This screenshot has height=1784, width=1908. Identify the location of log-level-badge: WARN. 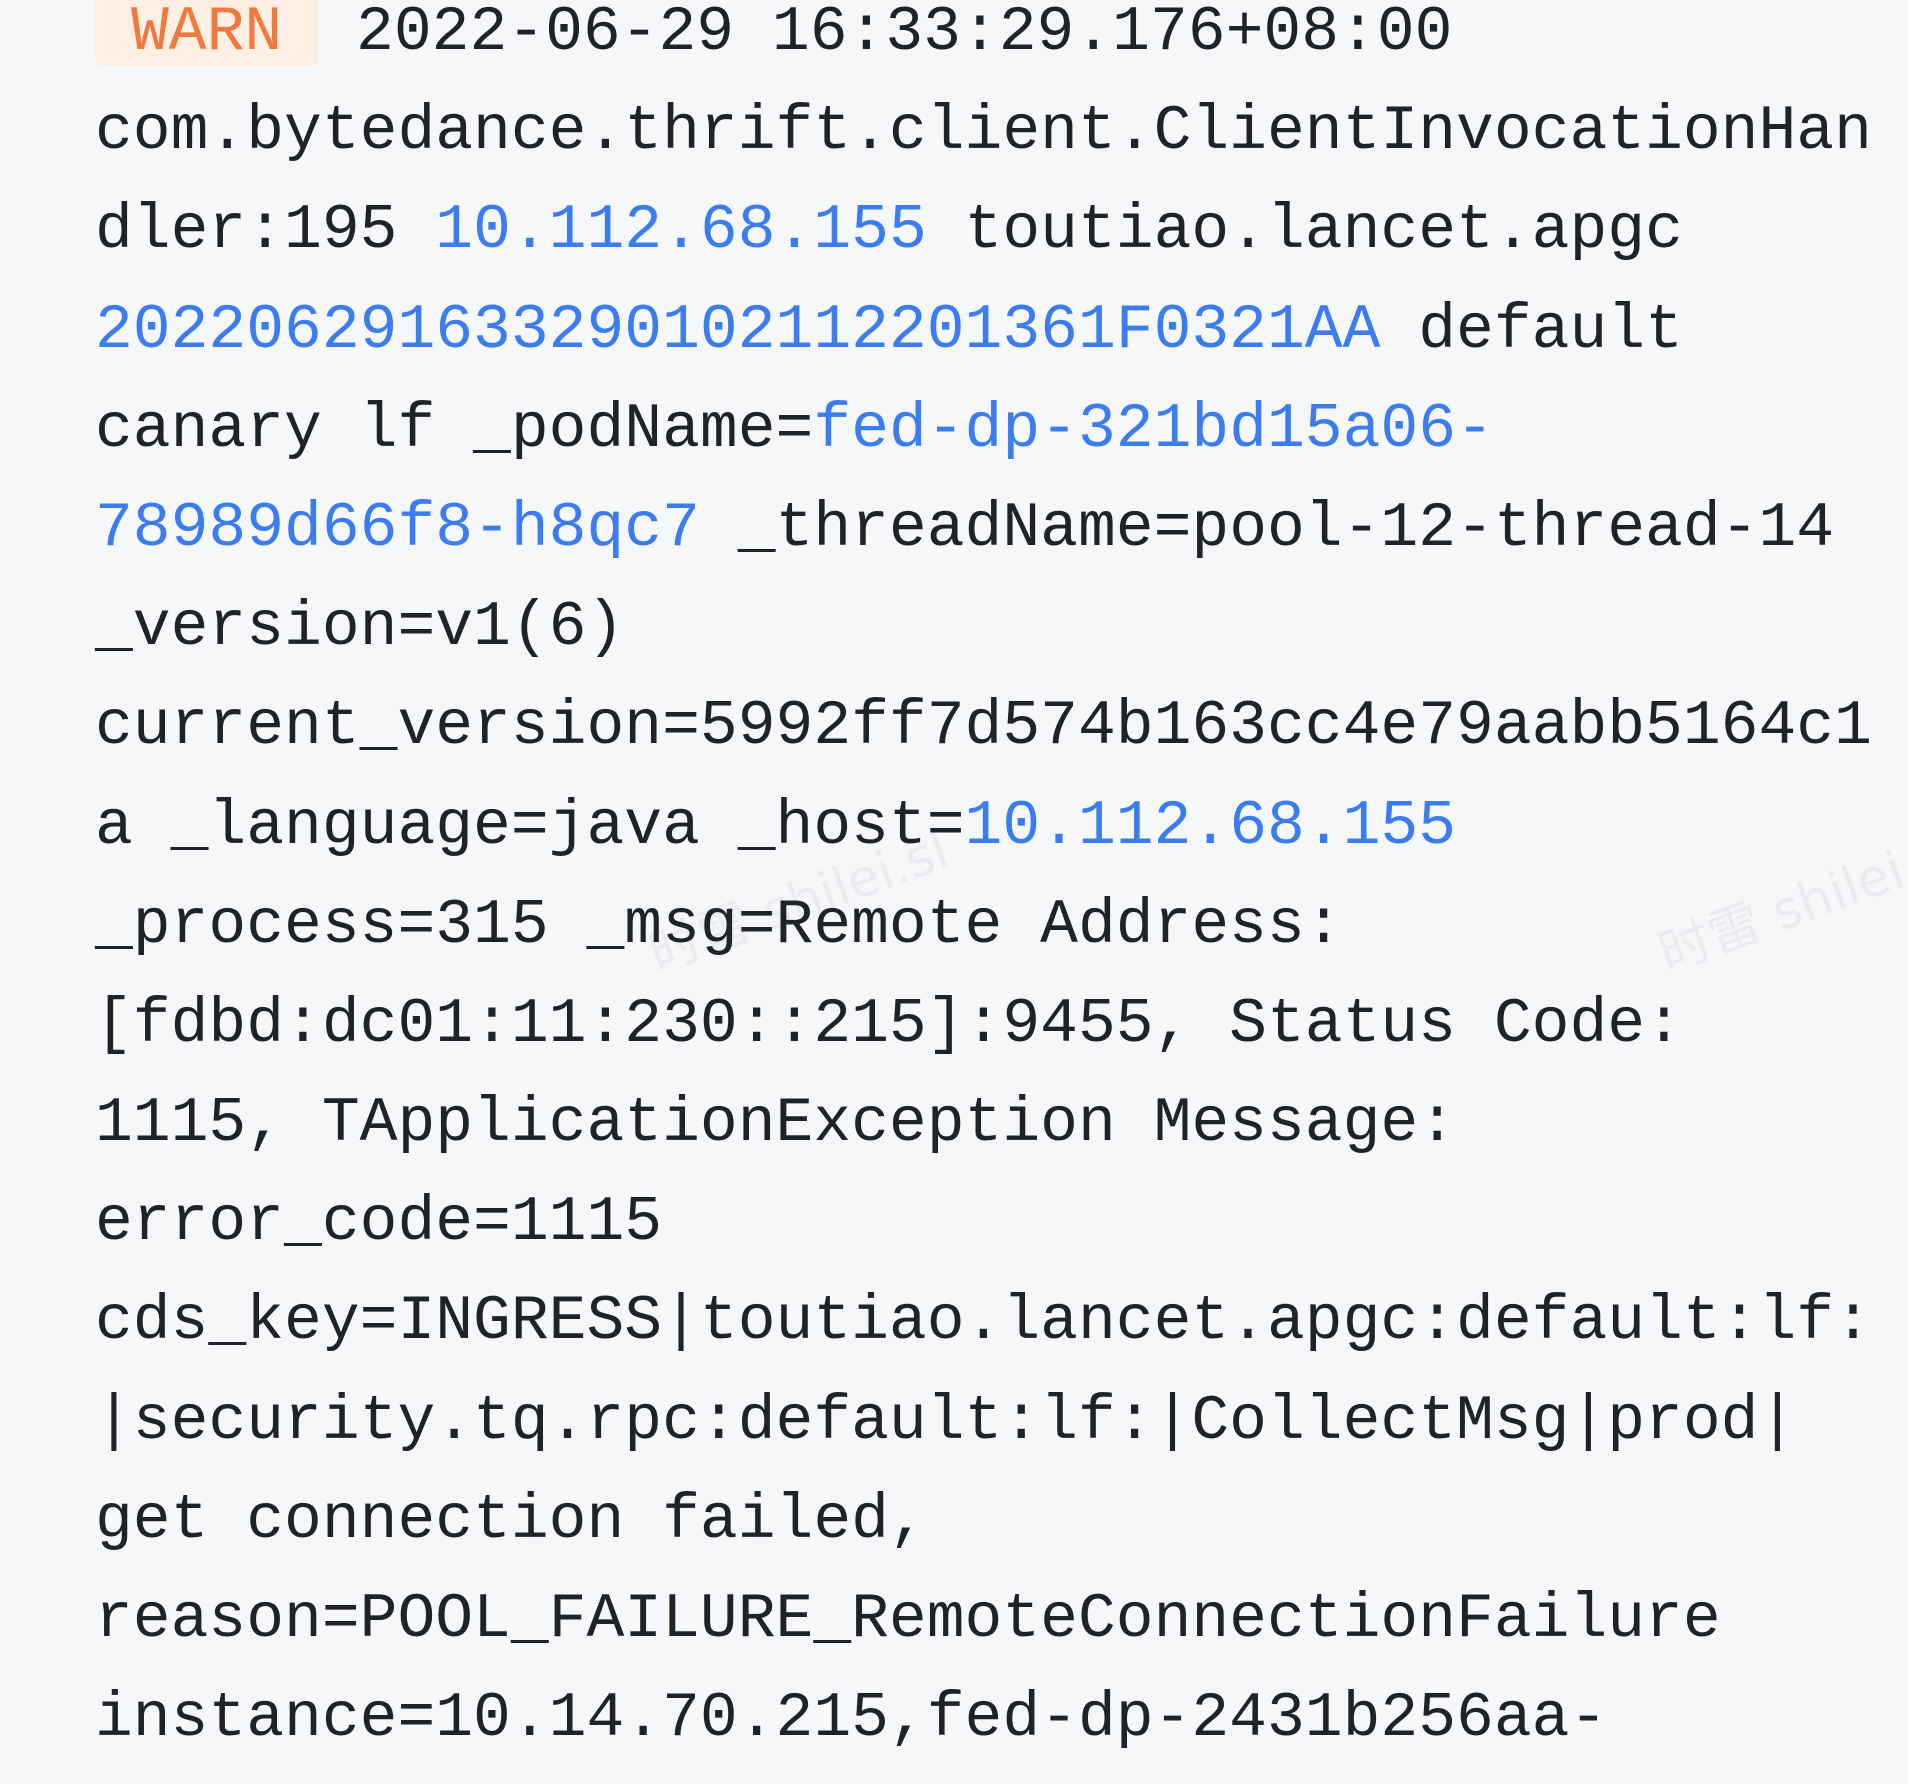
(207, 34).